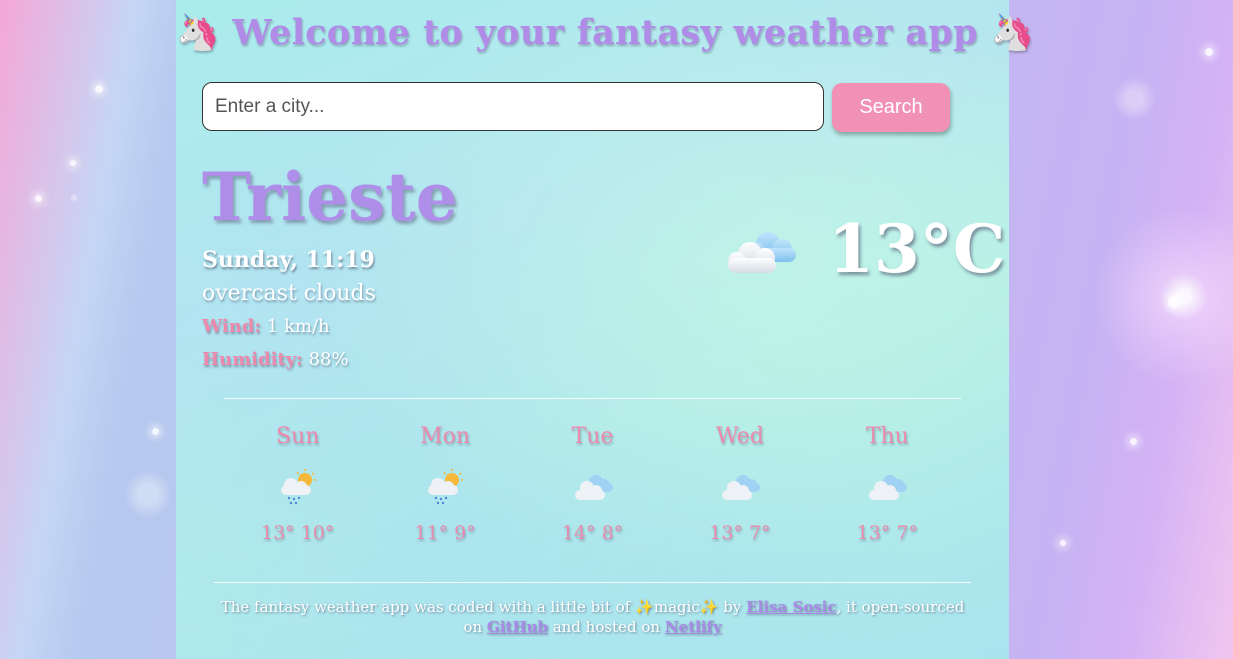  What do you see at coordinates (676, 607) in the screenshot?
I see `footer-magic: magic` at bounding box center [676, 607].